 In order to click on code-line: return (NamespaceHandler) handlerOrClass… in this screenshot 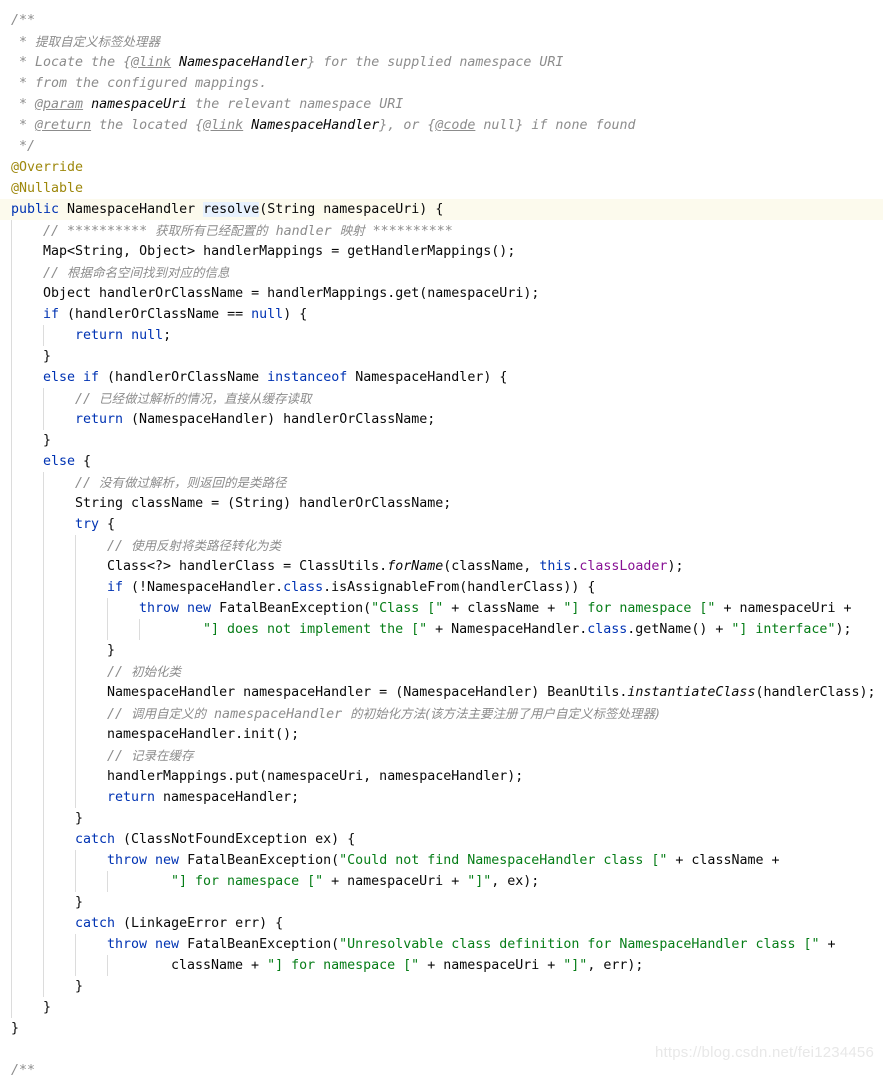, I will do `click(441, 419)`.